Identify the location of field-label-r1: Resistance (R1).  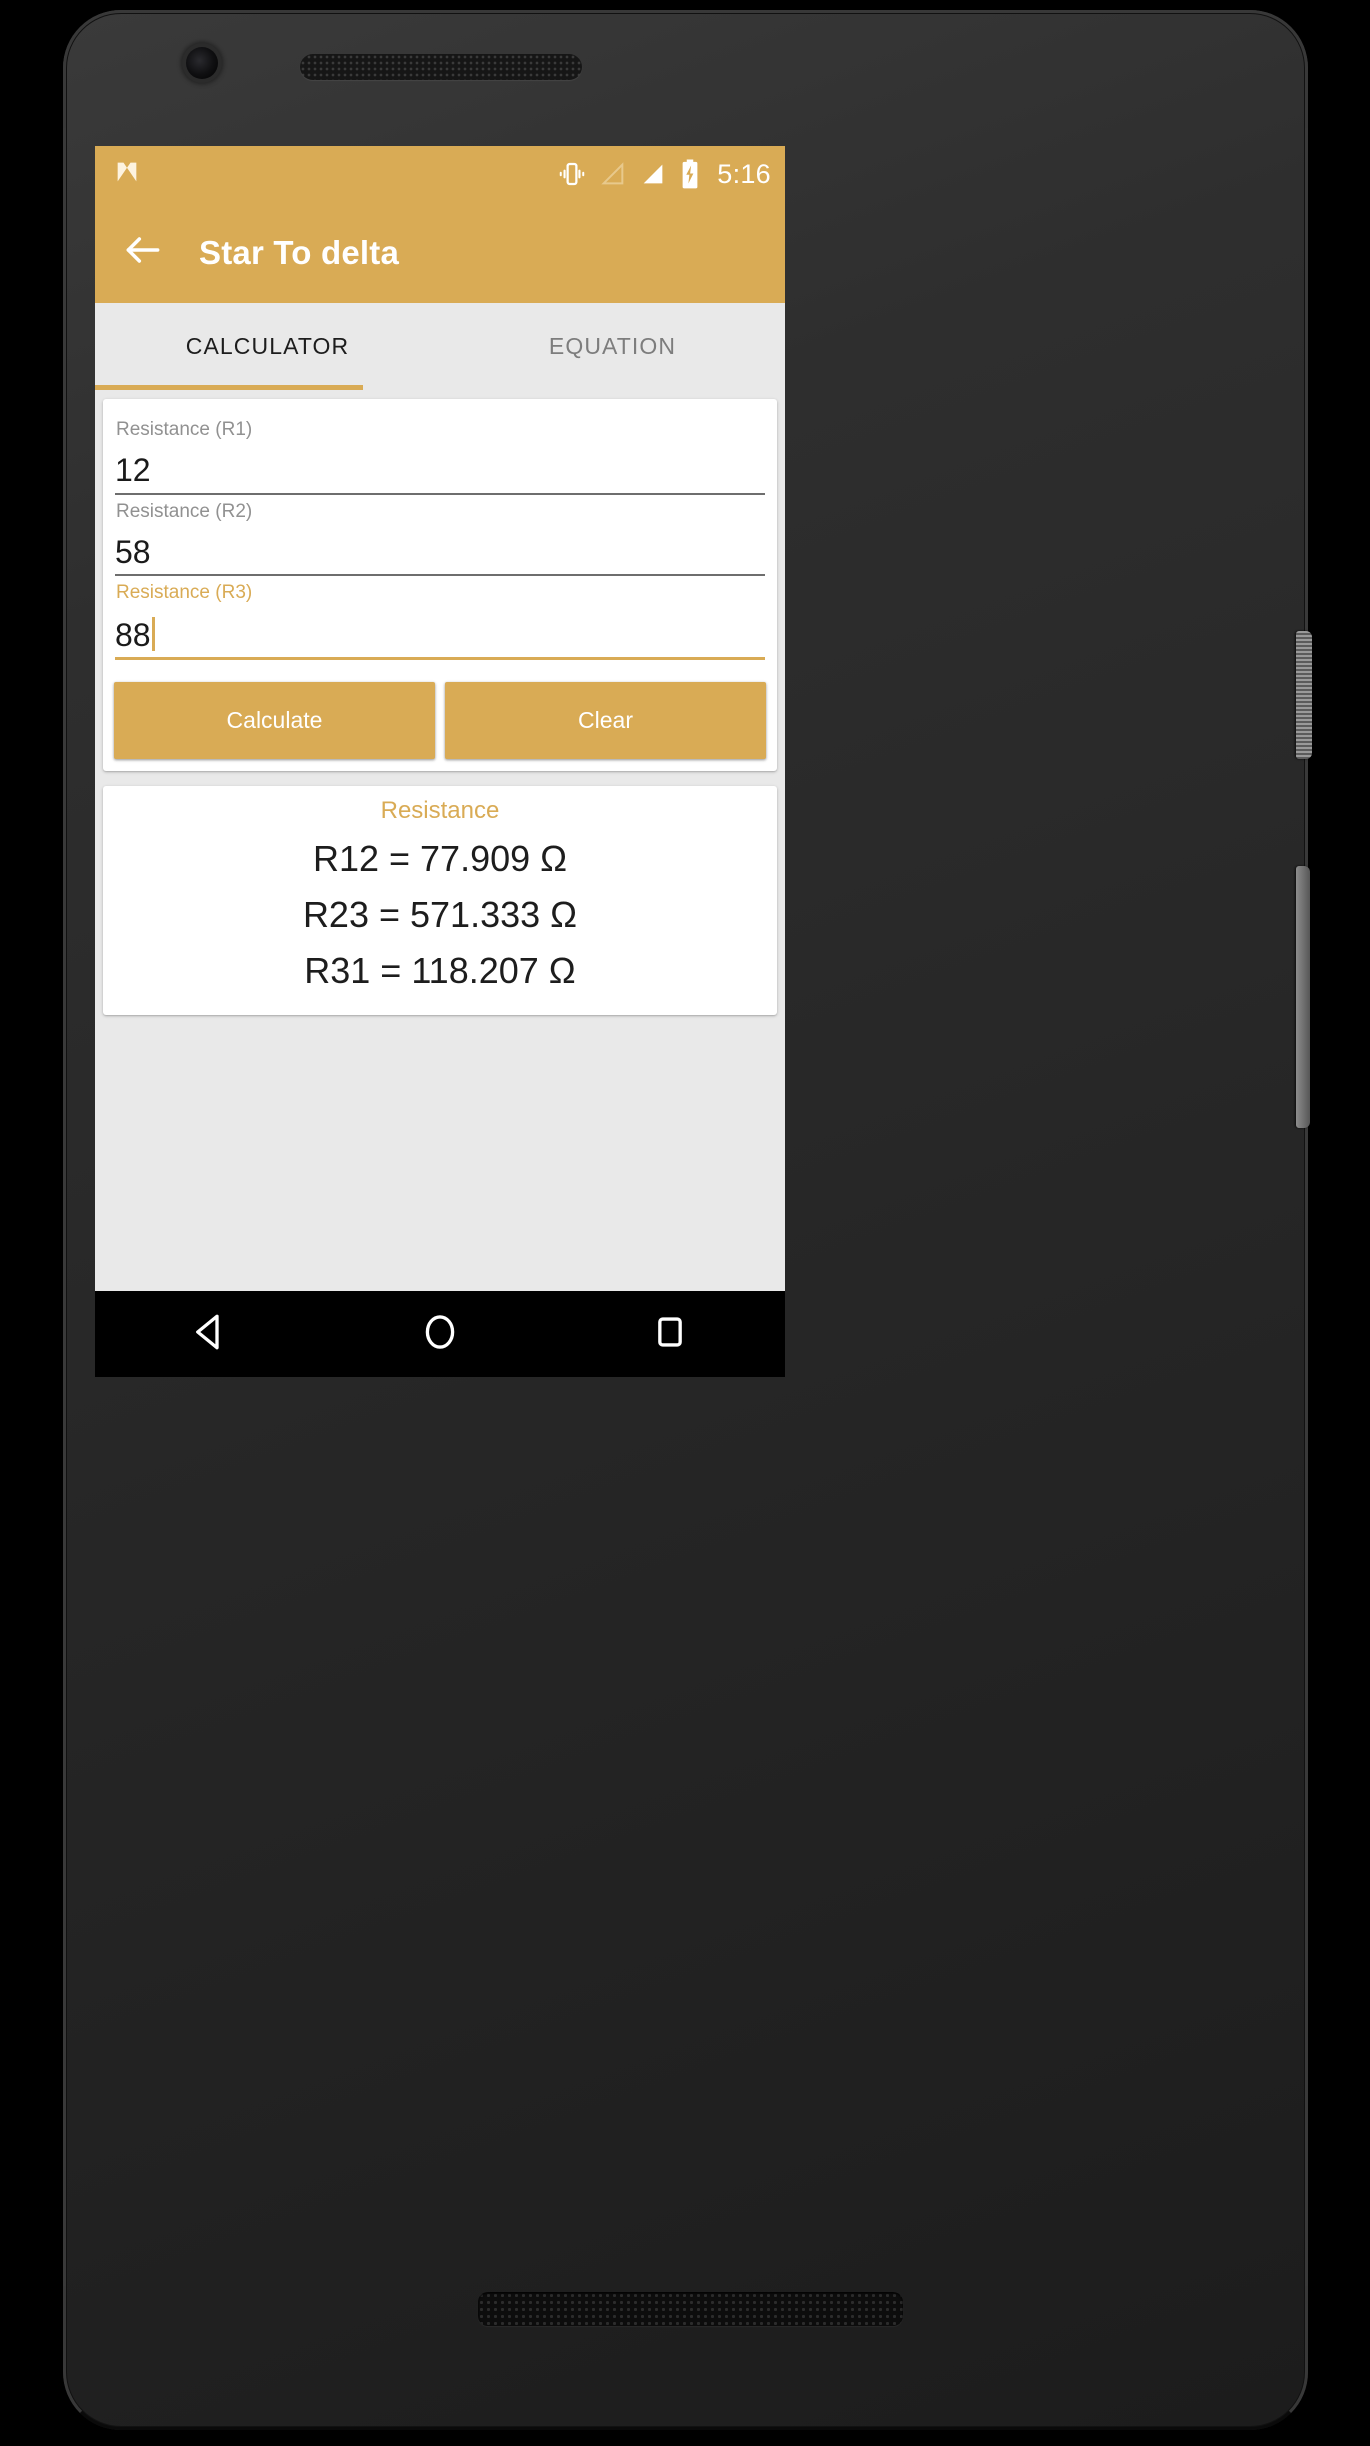
(184, 429).